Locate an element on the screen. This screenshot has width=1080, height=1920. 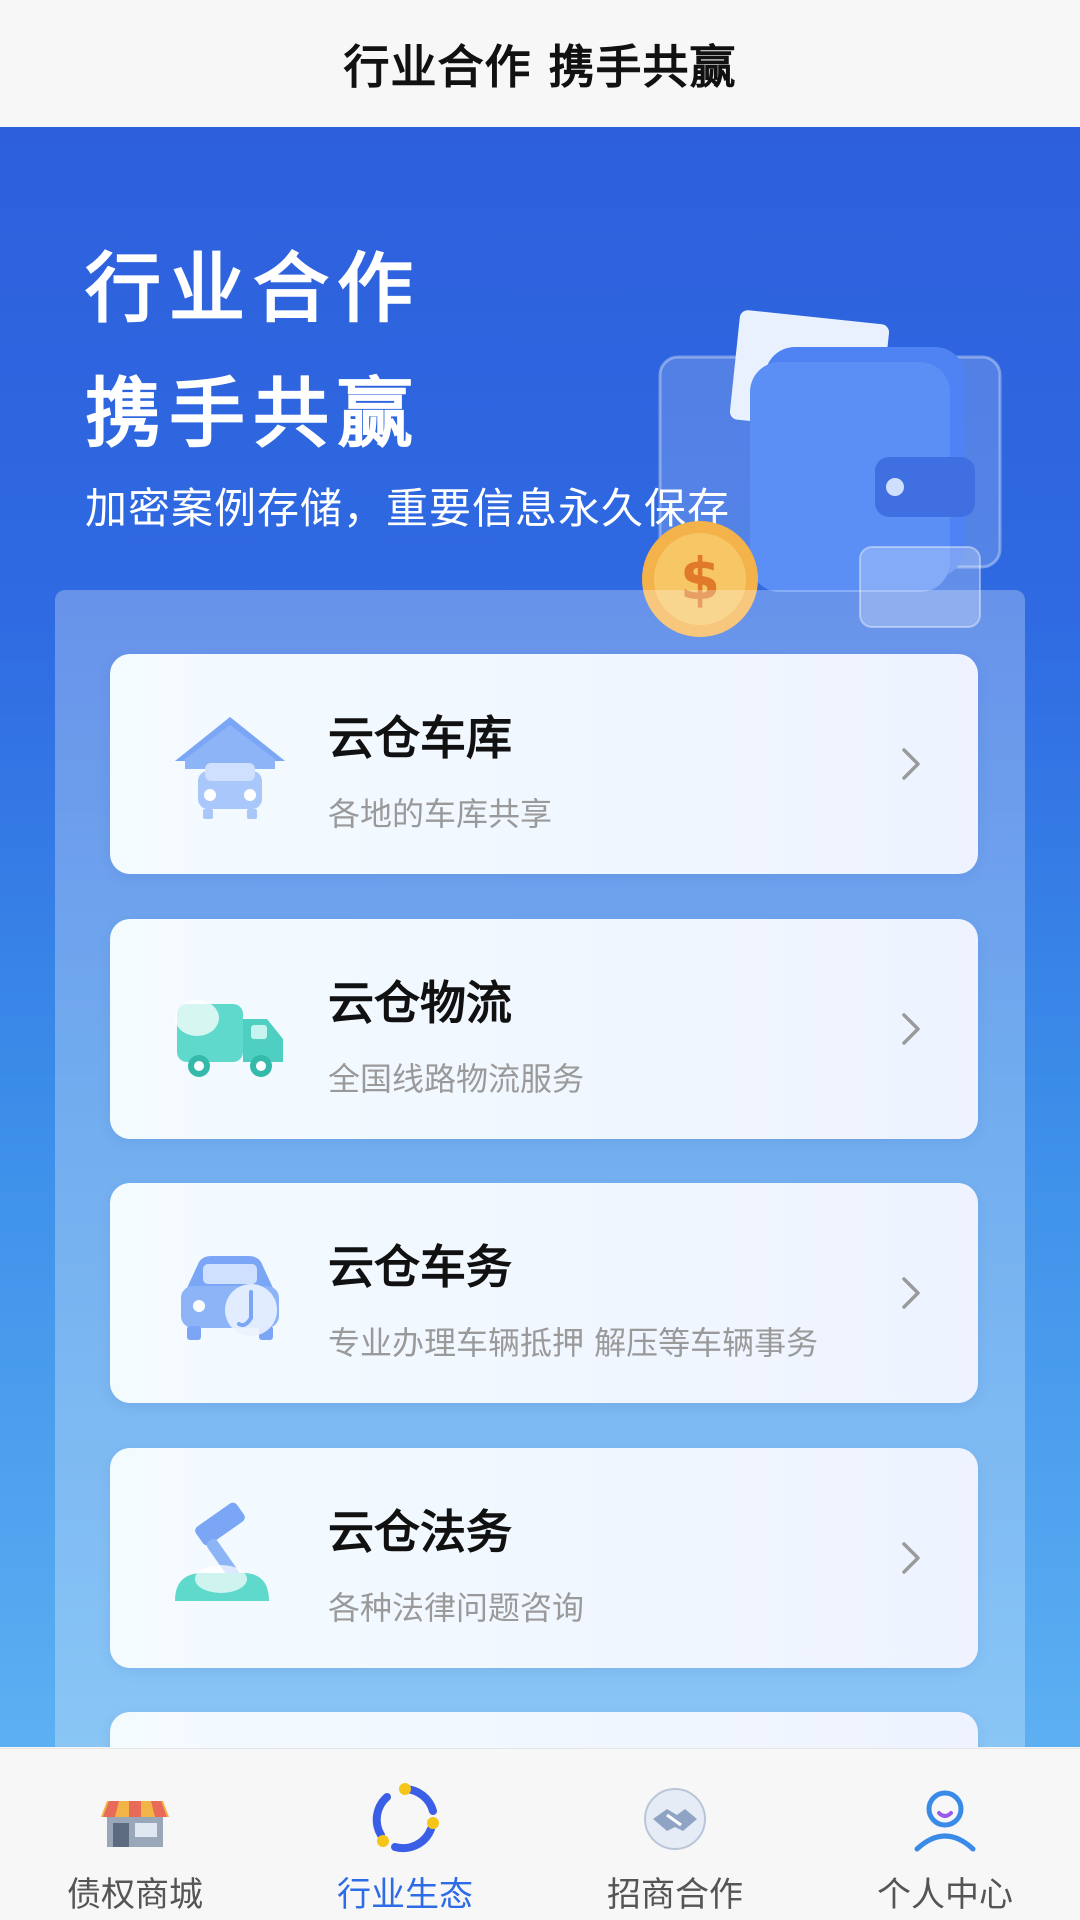
ecosystem-icon is located at coordinates (405, 1818).